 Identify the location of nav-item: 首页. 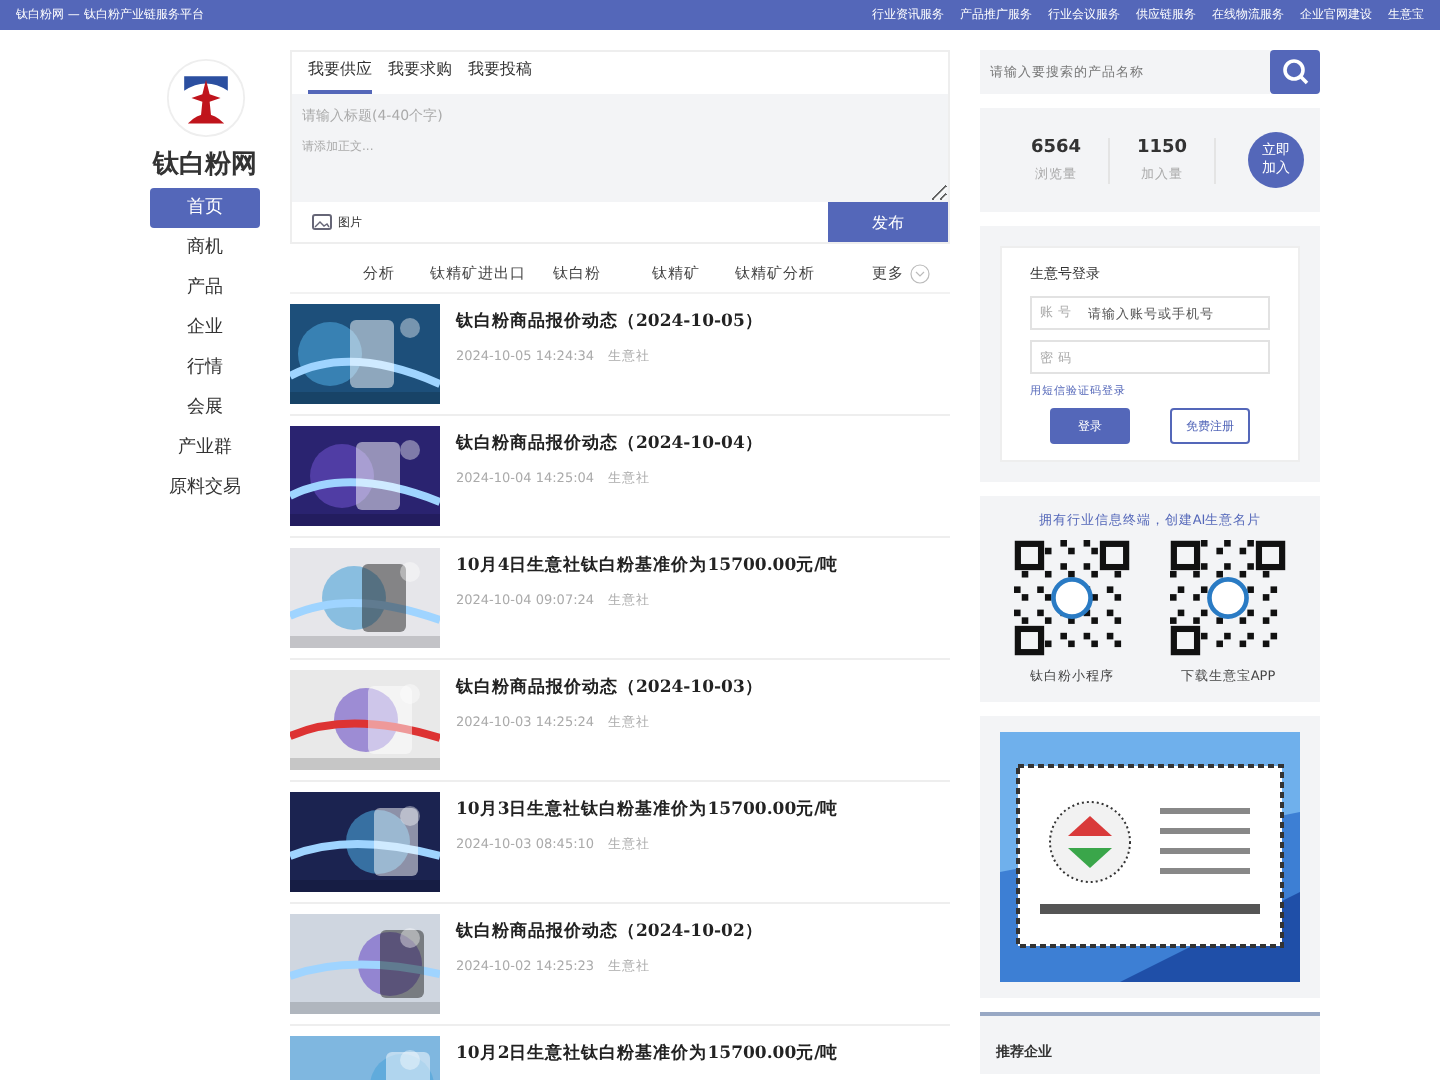
(205, 208).